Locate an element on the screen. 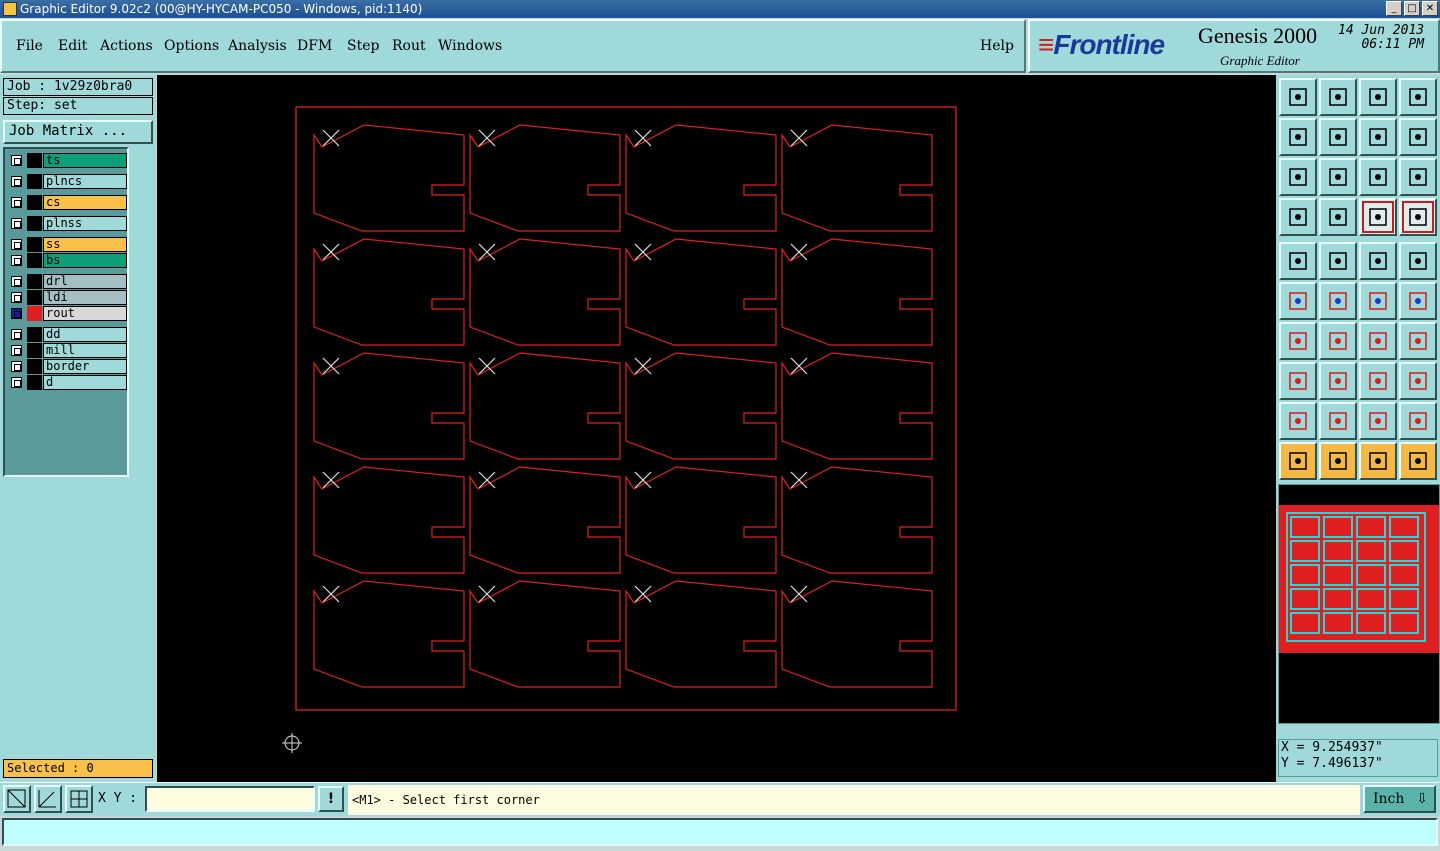 This screenshot has width=1440, height=851. layer-ss: ss is located at coordinates (67, 244).